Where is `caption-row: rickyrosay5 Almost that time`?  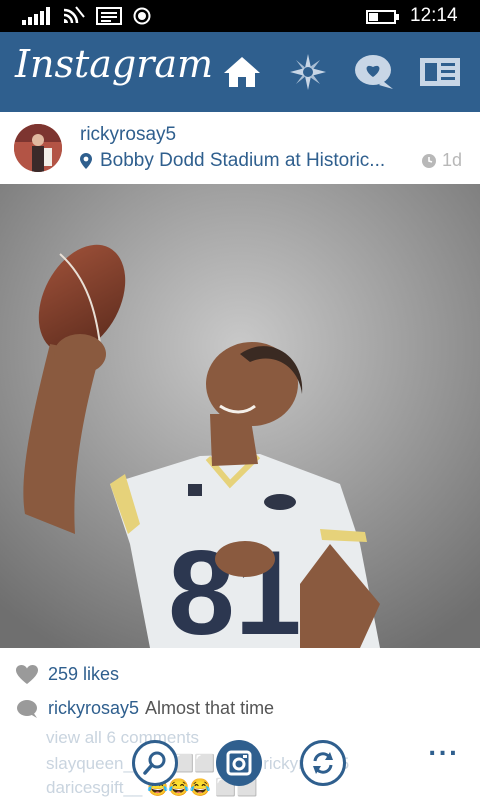 caption-row: rickyrosay5 Almost that time is located at coordinates (145, 708).